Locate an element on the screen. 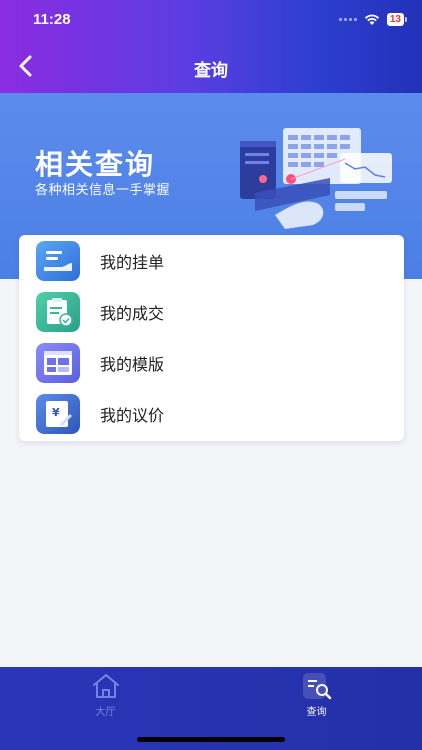 The height and width of the screenshot is (750, 422). menu-item-label: 我的议价 is located at coordinates (132, 415).